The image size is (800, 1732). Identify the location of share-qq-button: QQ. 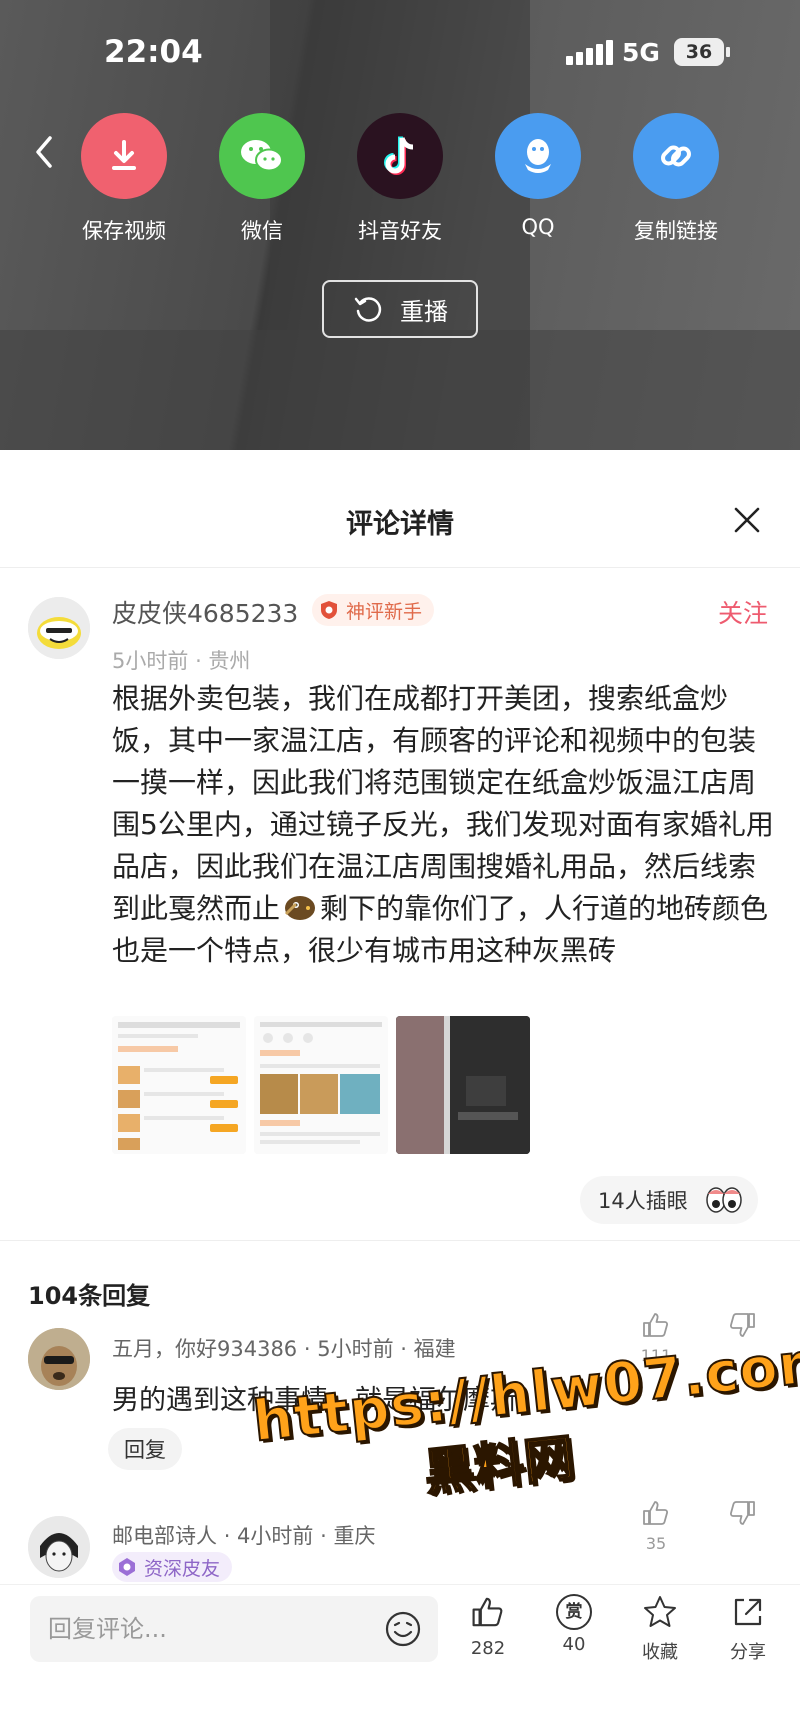
(538, 176).